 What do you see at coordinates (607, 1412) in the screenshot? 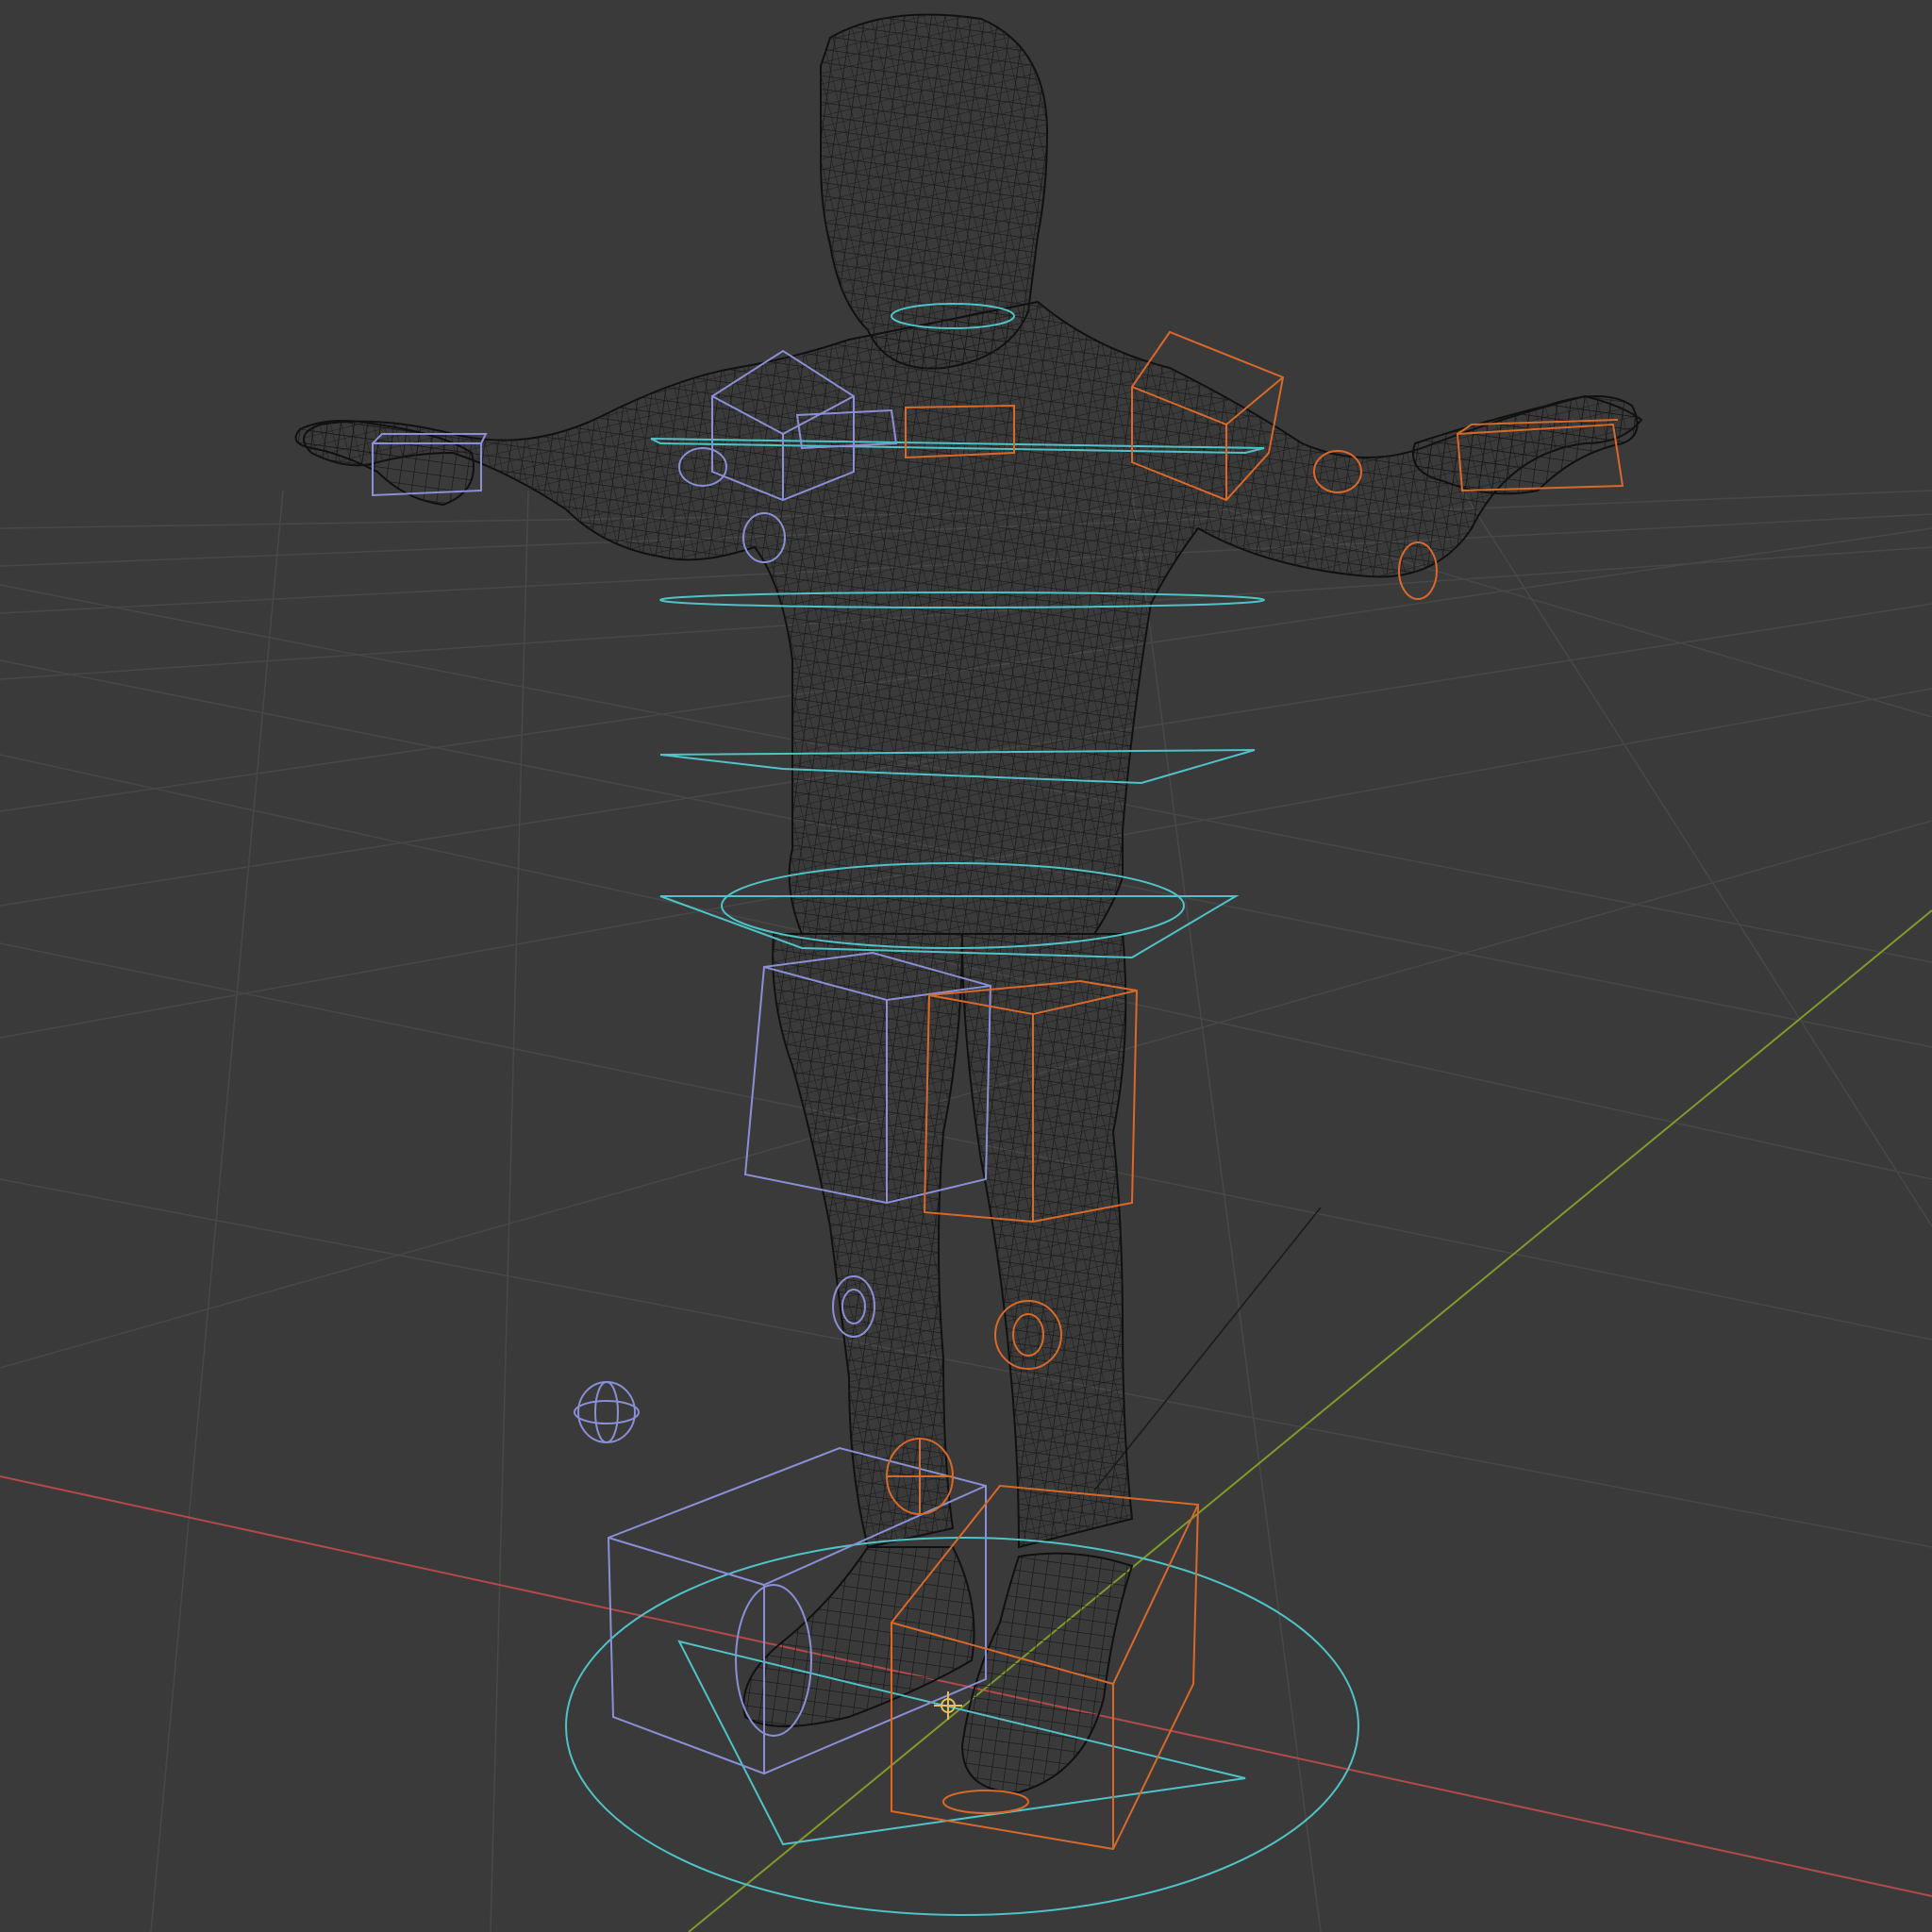
I see `empty-sphere-icon` at bounding box center [607, 1412].